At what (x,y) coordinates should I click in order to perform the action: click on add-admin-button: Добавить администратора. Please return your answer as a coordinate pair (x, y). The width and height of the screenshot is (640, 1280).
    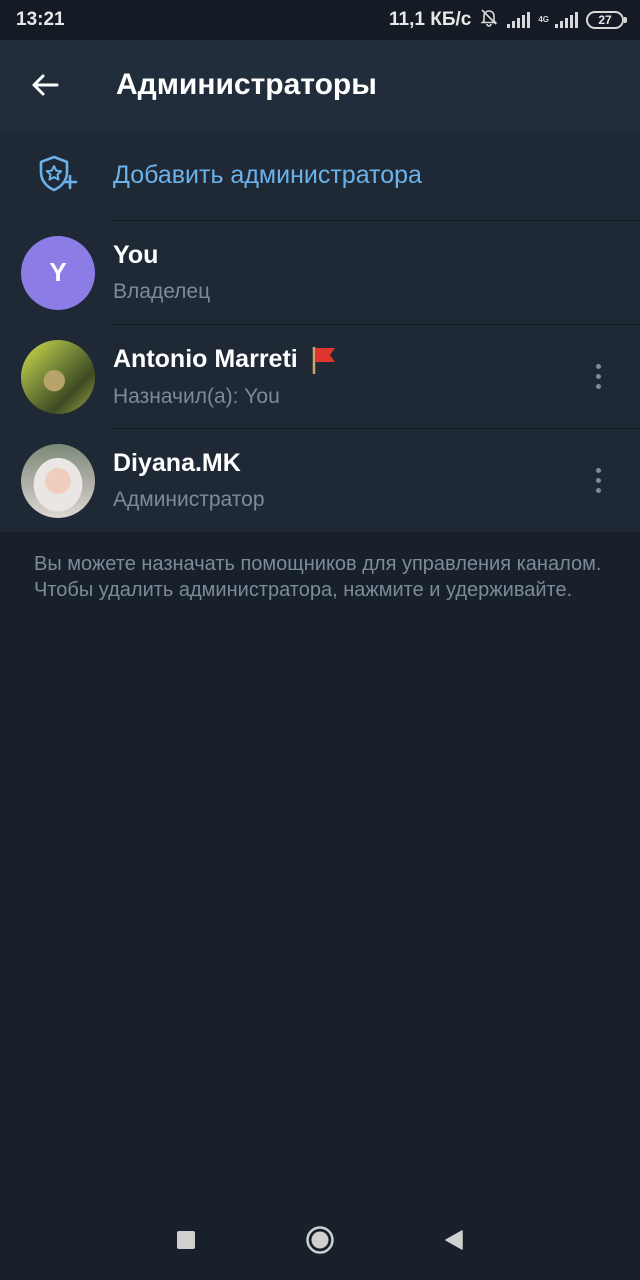
    Looking at the image, I should click on (320, 175).